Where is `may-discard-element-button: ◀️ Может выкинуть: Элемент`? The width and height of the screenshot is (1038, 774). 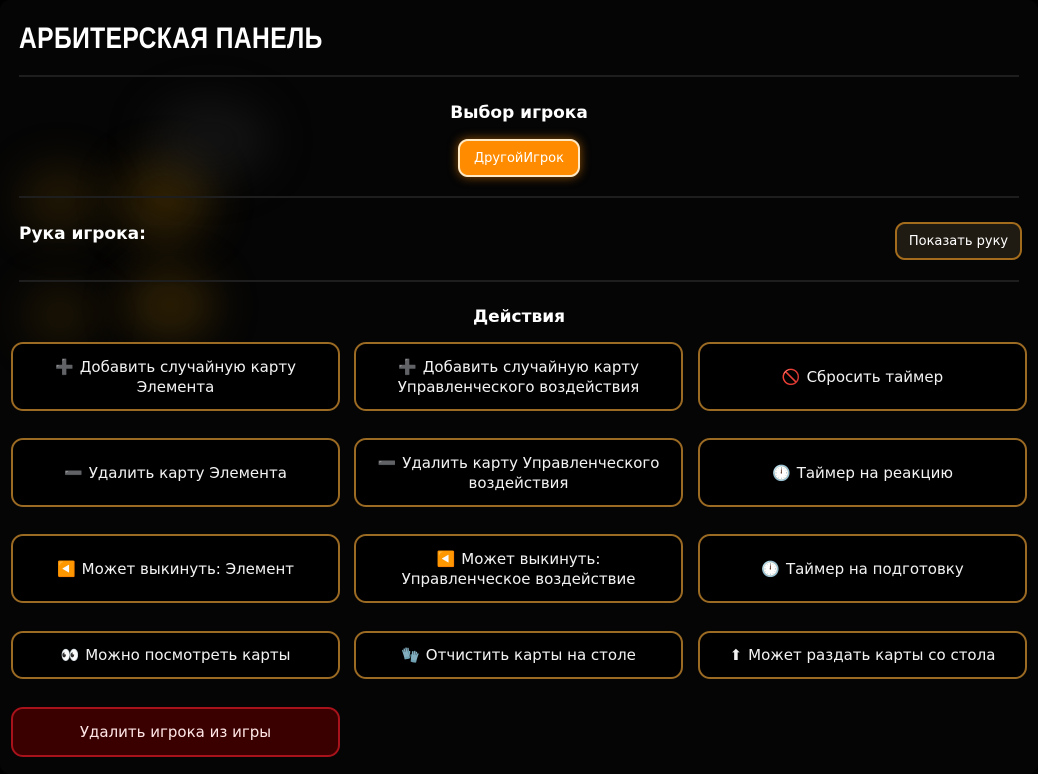 may-discard-element-button: ◀️ Может выкинуть: Элемент is located at coordinates (175, 568).